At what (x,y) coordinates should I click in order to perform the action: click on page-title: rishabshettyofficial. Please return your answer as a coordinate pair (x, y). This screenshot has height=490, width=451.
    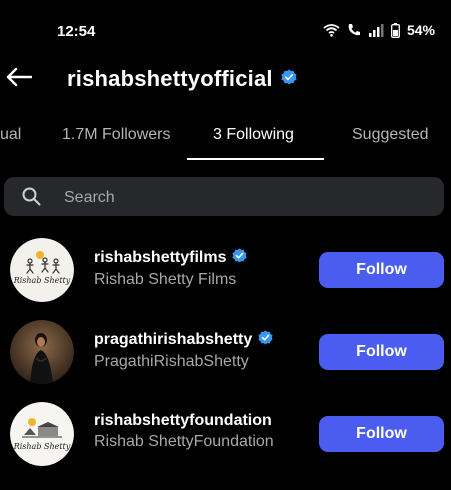
    Looking at the image, I should click on (170, 78).